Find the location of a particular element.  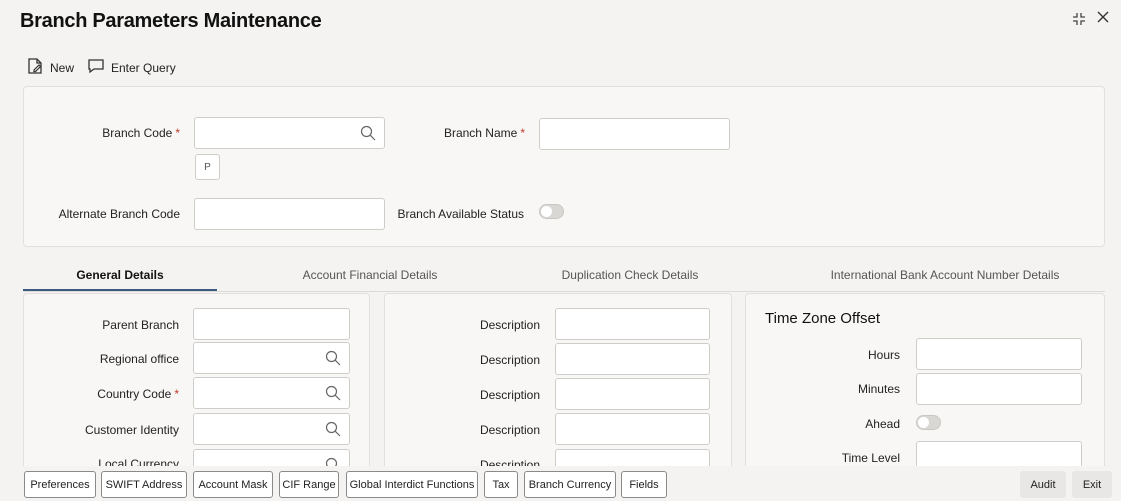

tab-account-financial-details: Account Financial Details is located at coordinates (370, 275).